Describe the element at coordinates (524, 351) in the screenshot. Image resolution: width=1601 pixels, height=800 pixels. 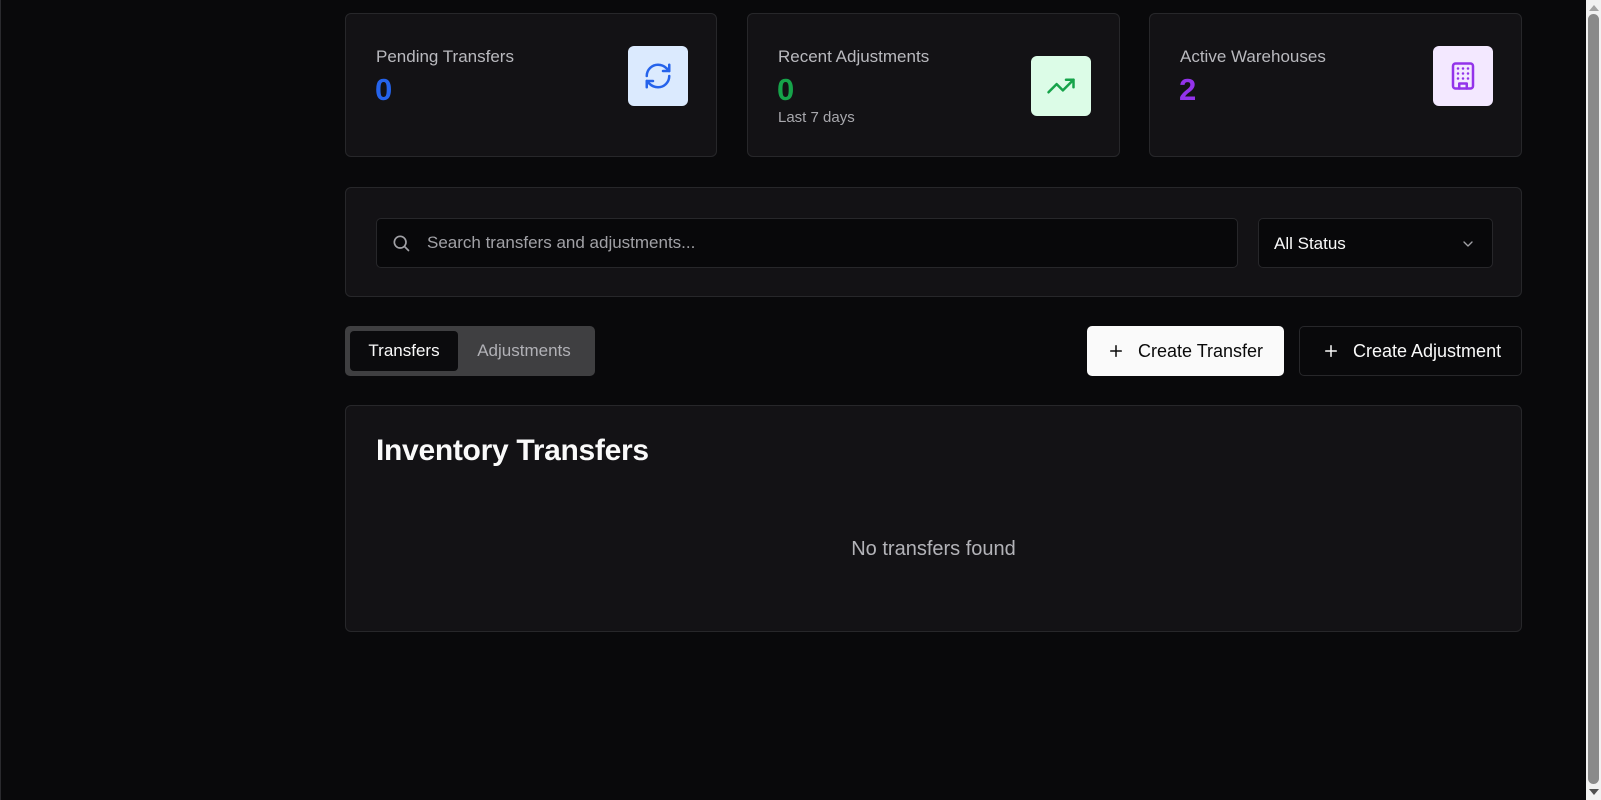
I see `tab-adjustments: Adjustments` at that location.